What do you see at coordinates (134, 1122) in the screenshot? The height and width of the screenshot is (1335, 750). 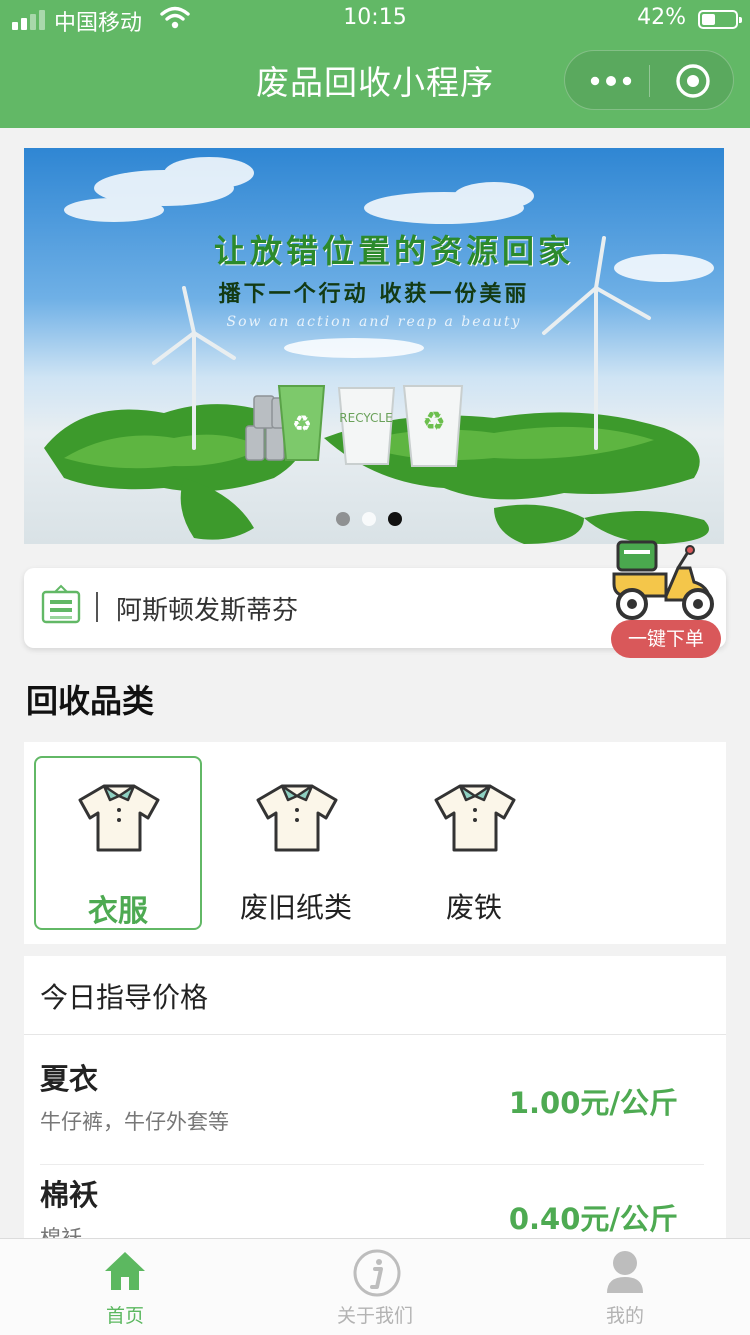 I see `price-item-desc: 牛仔裤，牛仔外套等` at bounding box center [134, 1122].